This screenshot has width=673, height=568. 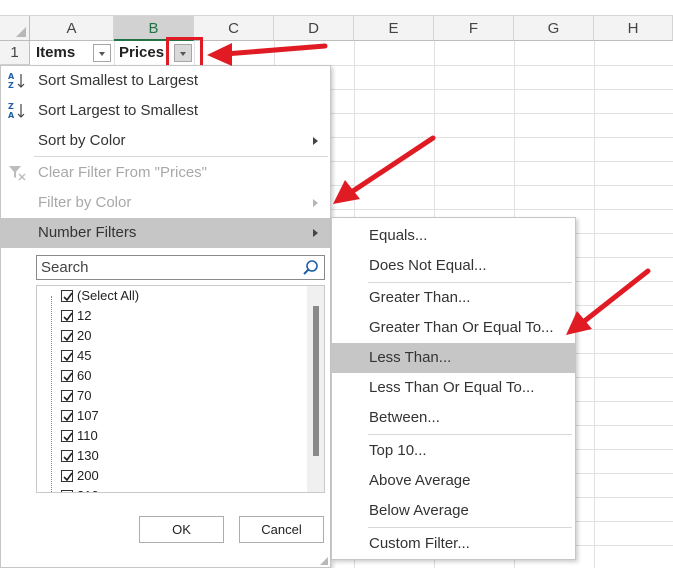 I want to click on checklist-scrollbar, so click(x=315, y=389).